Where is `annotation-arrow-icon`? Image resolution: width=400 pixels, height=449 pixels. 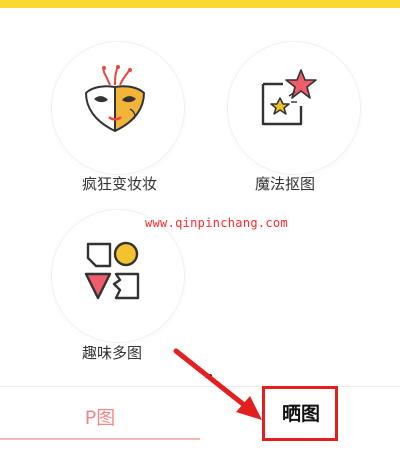 annotation-arrow-icon is located at coordinates (217, 384).